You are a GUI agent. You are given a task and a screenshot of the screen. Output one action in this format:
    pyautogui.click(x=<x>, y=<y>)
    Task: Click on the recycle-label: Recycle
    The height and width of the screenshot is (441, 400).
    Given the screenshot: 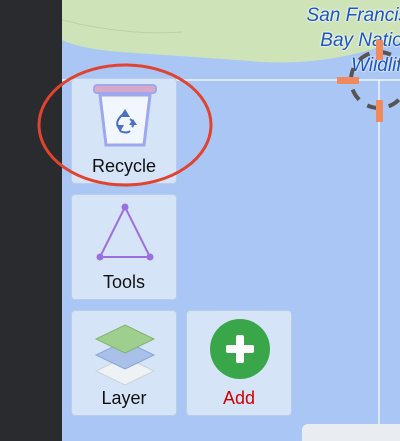 What is the action you would take?
    pyautogui.click(x=124, y=166)
    